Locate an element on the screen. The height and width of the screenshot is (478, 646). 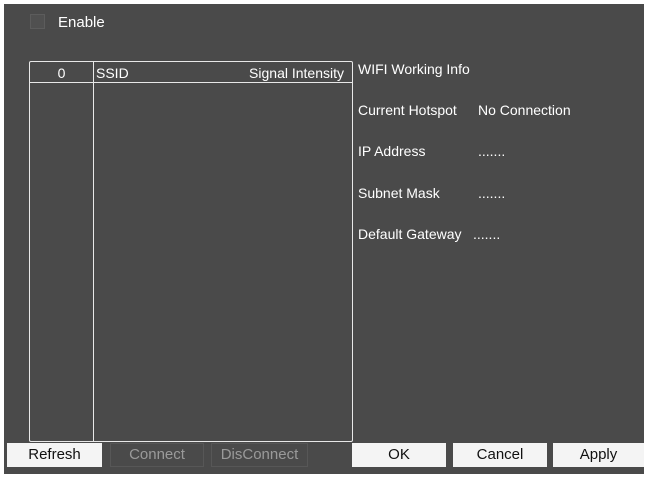
wifi-working-info-title: WIFI Working Info is located at coordinates (414, 69).